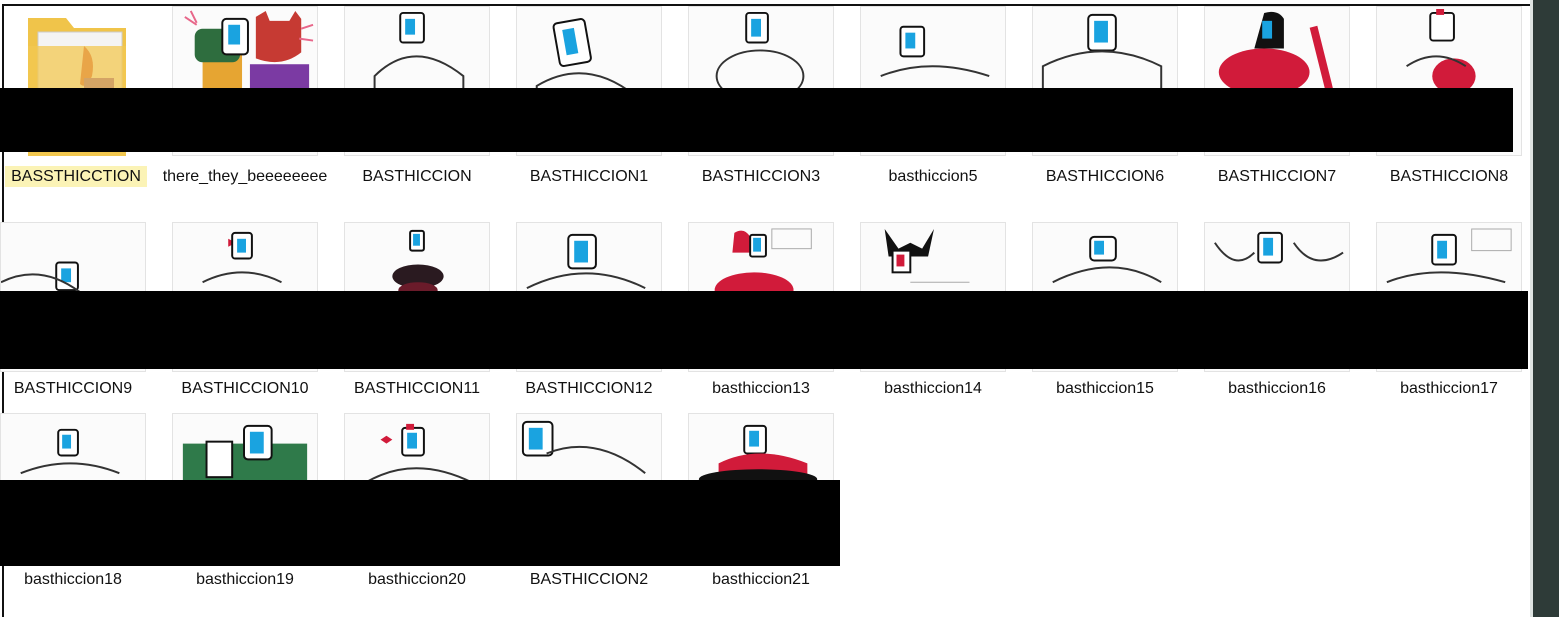  I want to click on file-label: basthiccion17, so click(1449, 388).